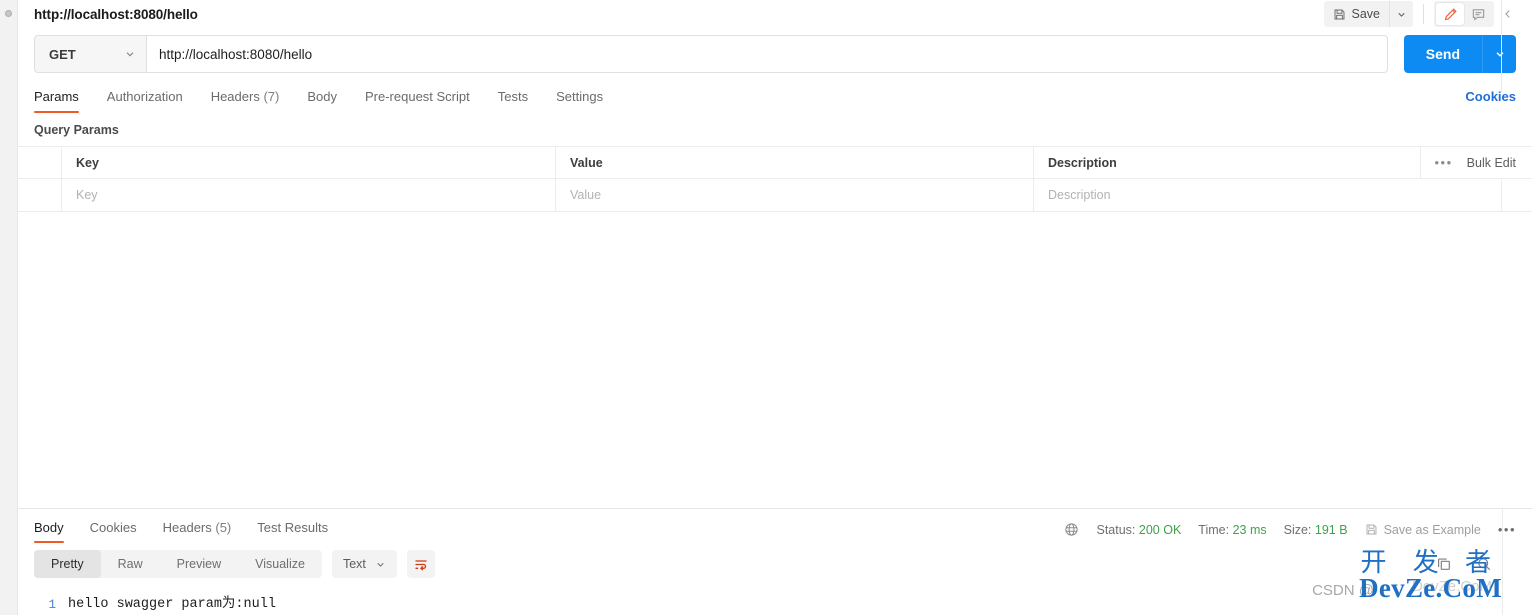  Describe the element at coordinates (795, 162) in the screenshot. I see `header-cell-value: Value` at that location.